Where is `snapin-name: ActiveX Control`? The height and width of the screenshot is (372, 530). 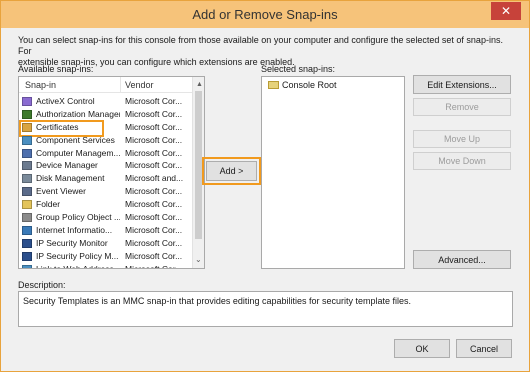
snapin-name: ActiveX Control is located at coordinates (65, 101).